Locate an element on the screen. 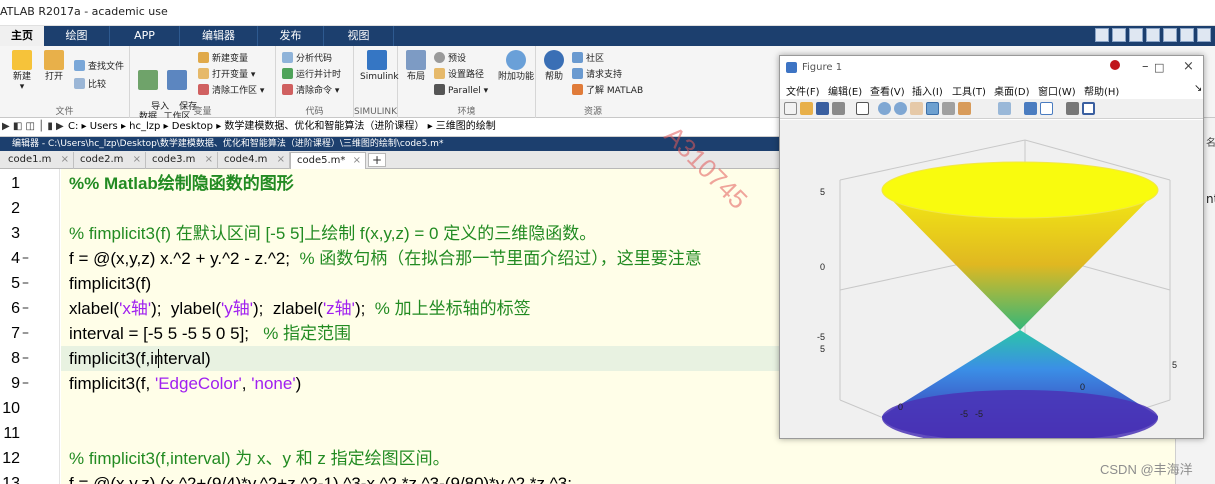 The image size is (1215, 484). brush-icon is located at coordinates (964, 108).